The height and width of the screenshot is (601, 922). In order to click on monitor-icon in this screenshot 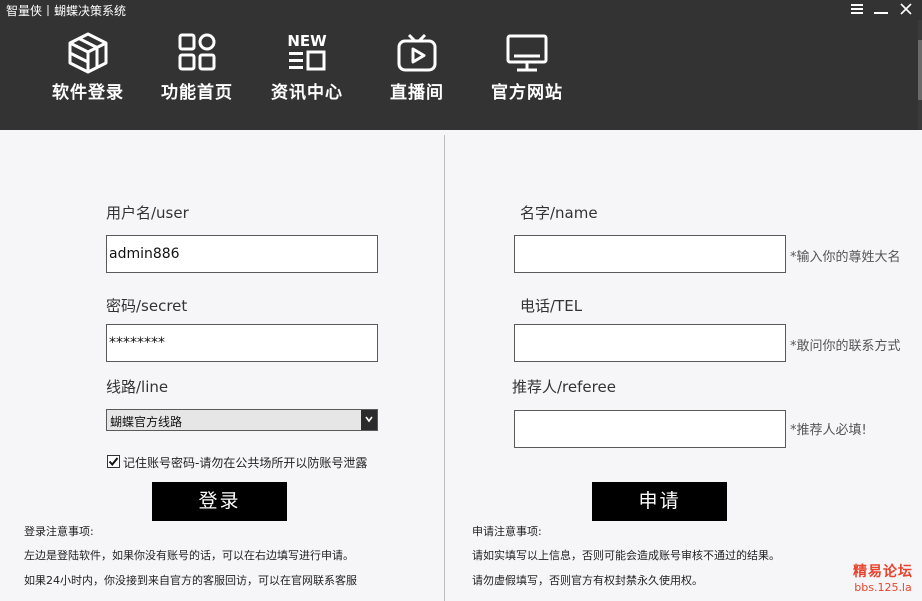, I will do `click(527, 54)`.